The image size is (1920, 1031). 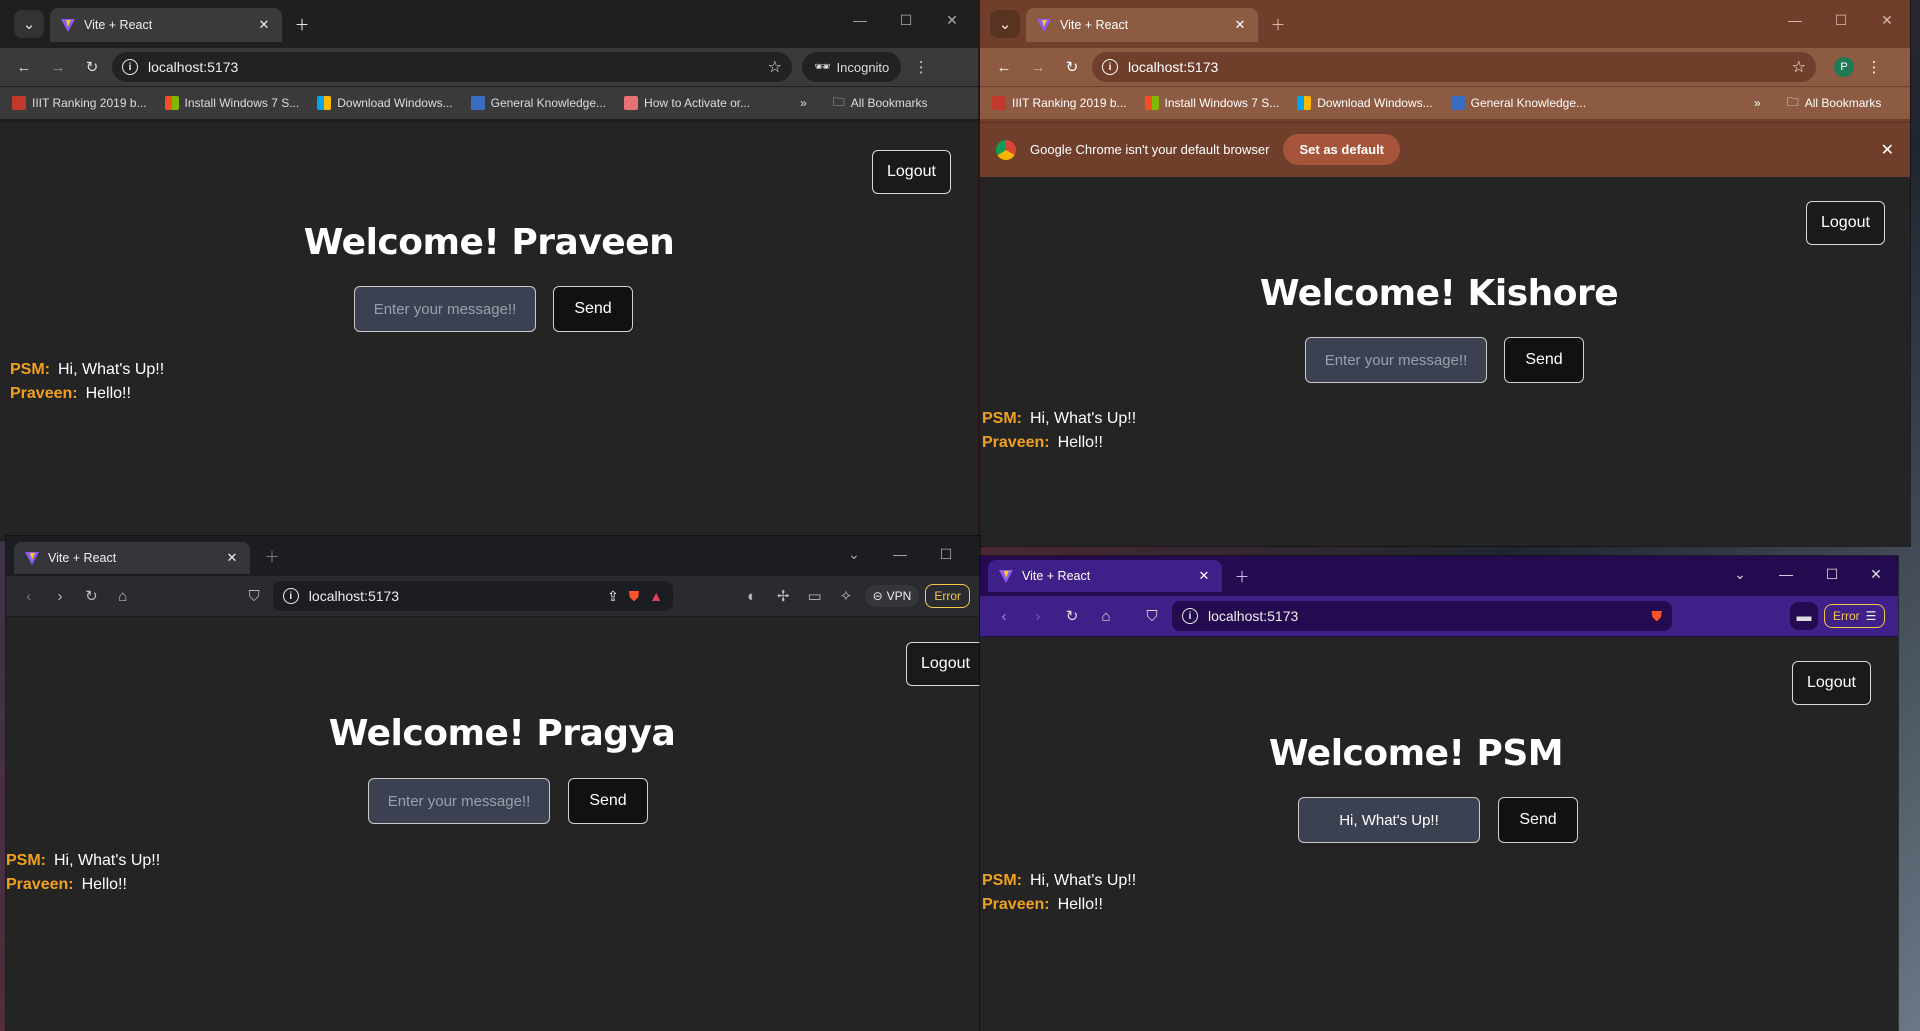 What do you see at coordinates (814, 596) in the screenshot?
I see `wallet-icon: ▭` at bounding box center [814, 596].